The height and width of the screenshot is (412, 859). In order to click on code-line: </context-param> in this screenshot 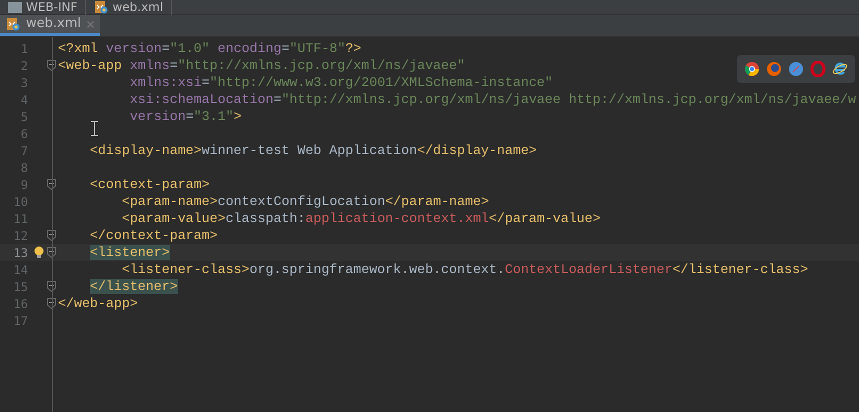, I will do `click(153, 235)`.